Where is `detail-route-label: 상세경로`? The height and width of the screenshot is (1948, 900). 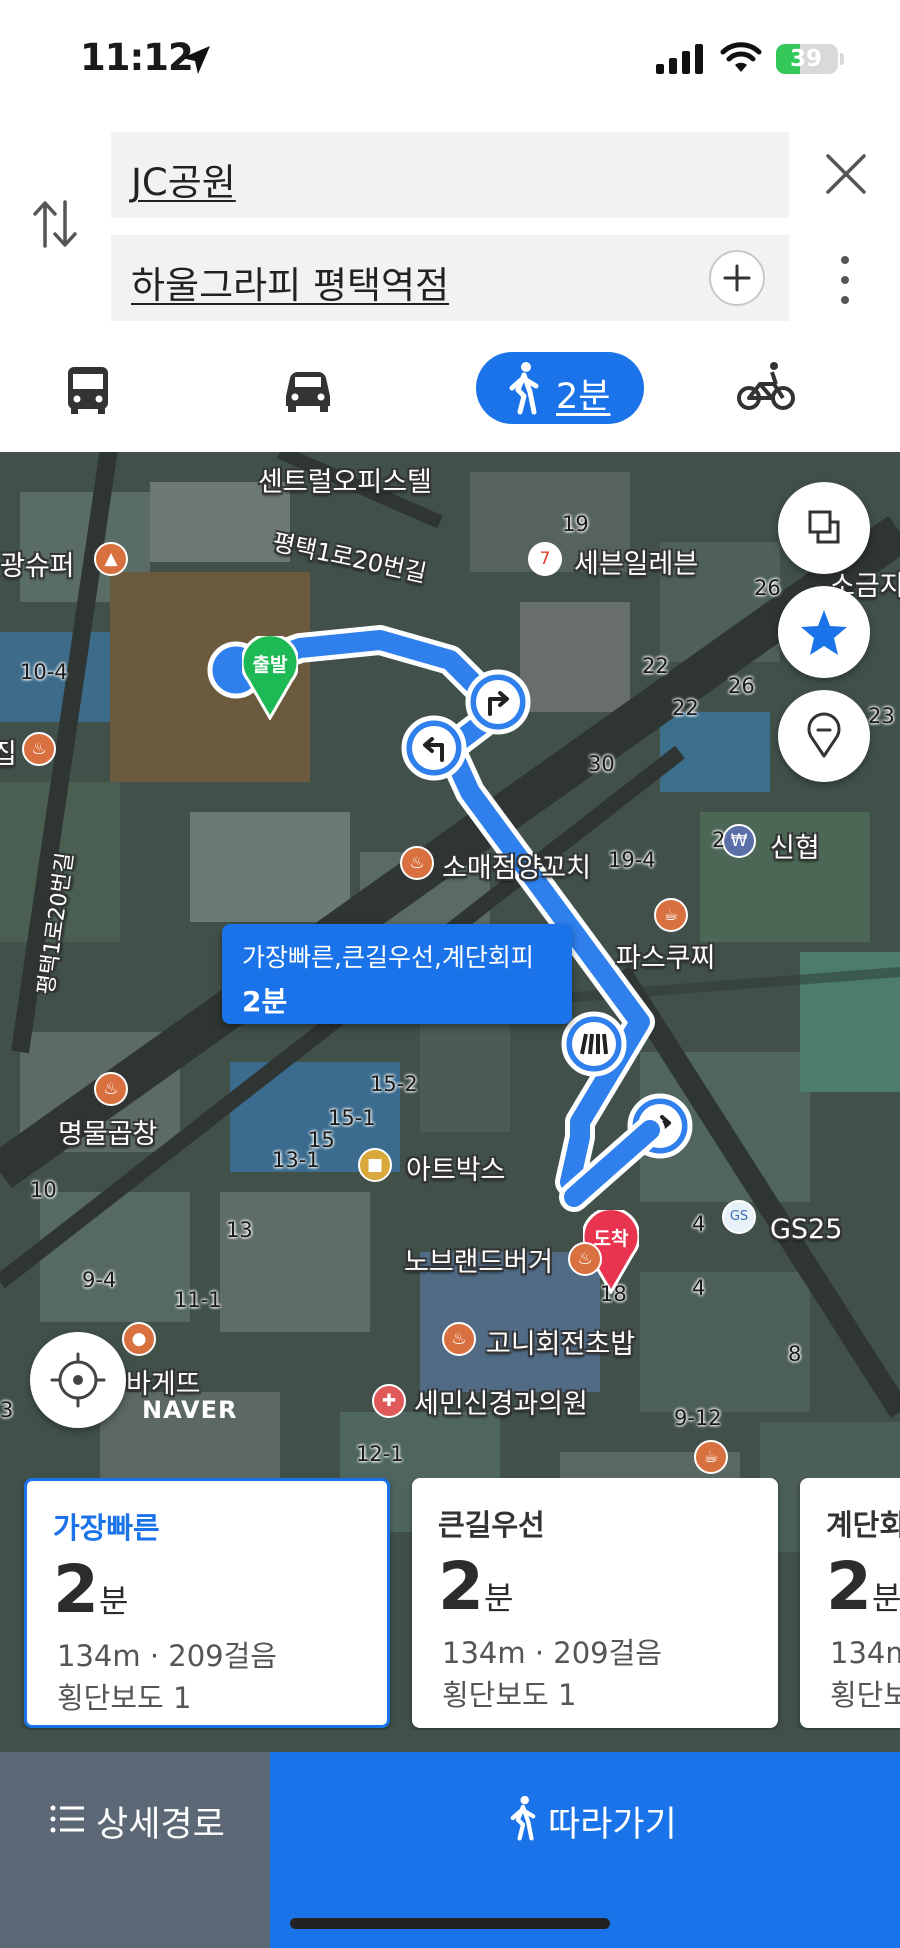 detail-route-label: 상세경로 is located at coordinates (160, 1825).